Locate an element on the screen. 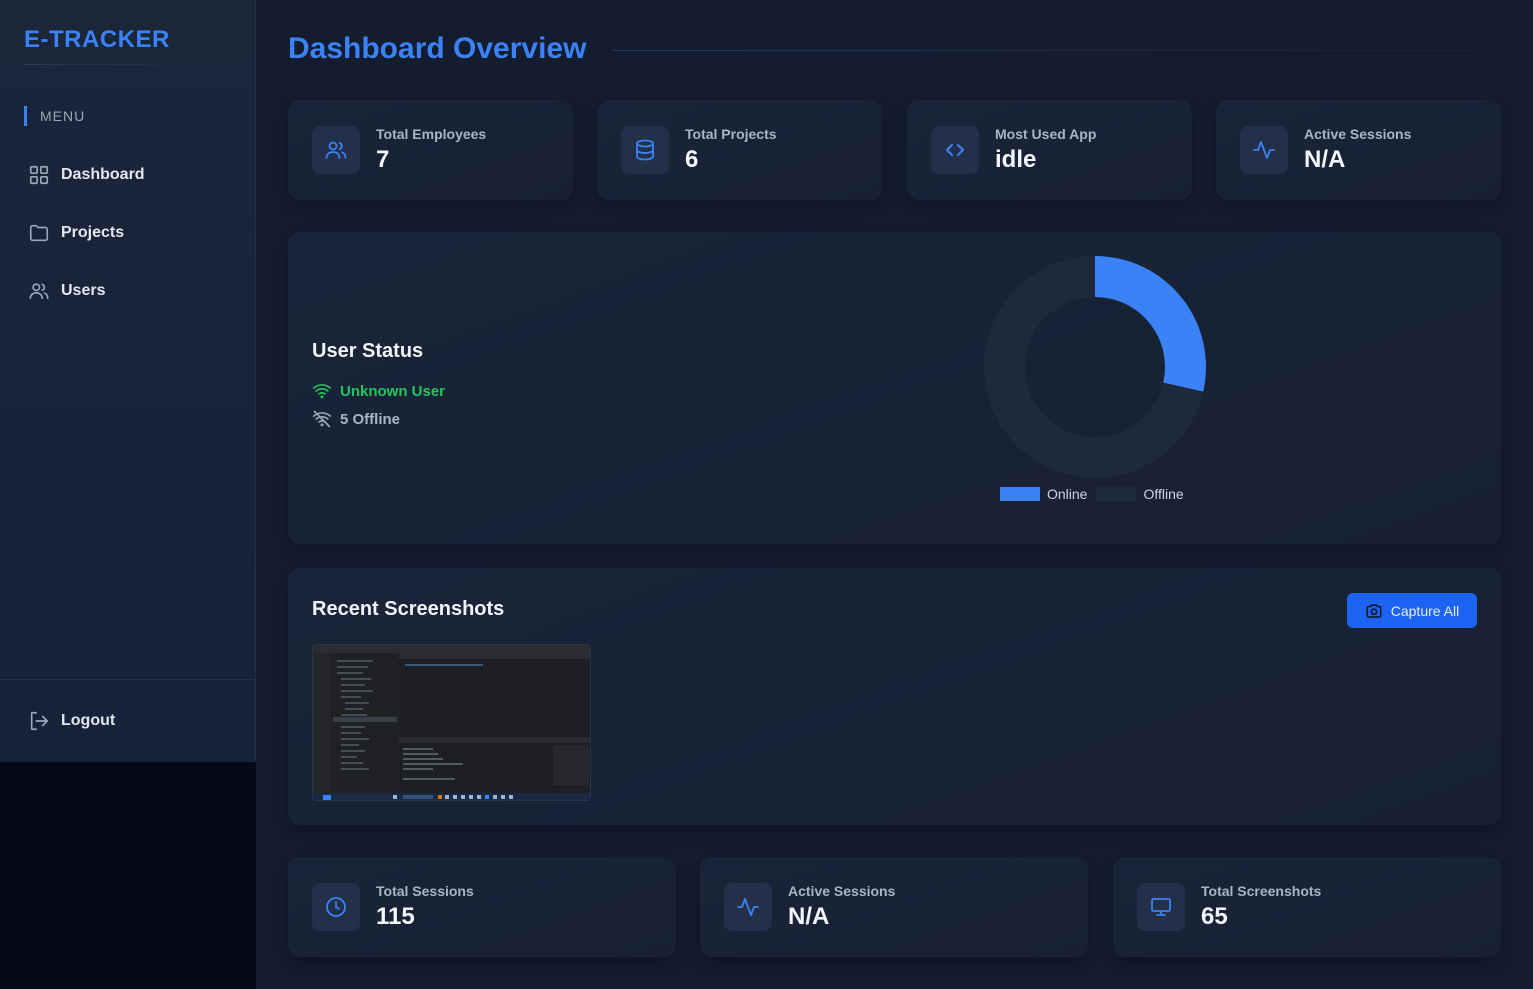 This screenshot has height=989, width=1533. menu-label: MENU is located at coordinates (54, 116).